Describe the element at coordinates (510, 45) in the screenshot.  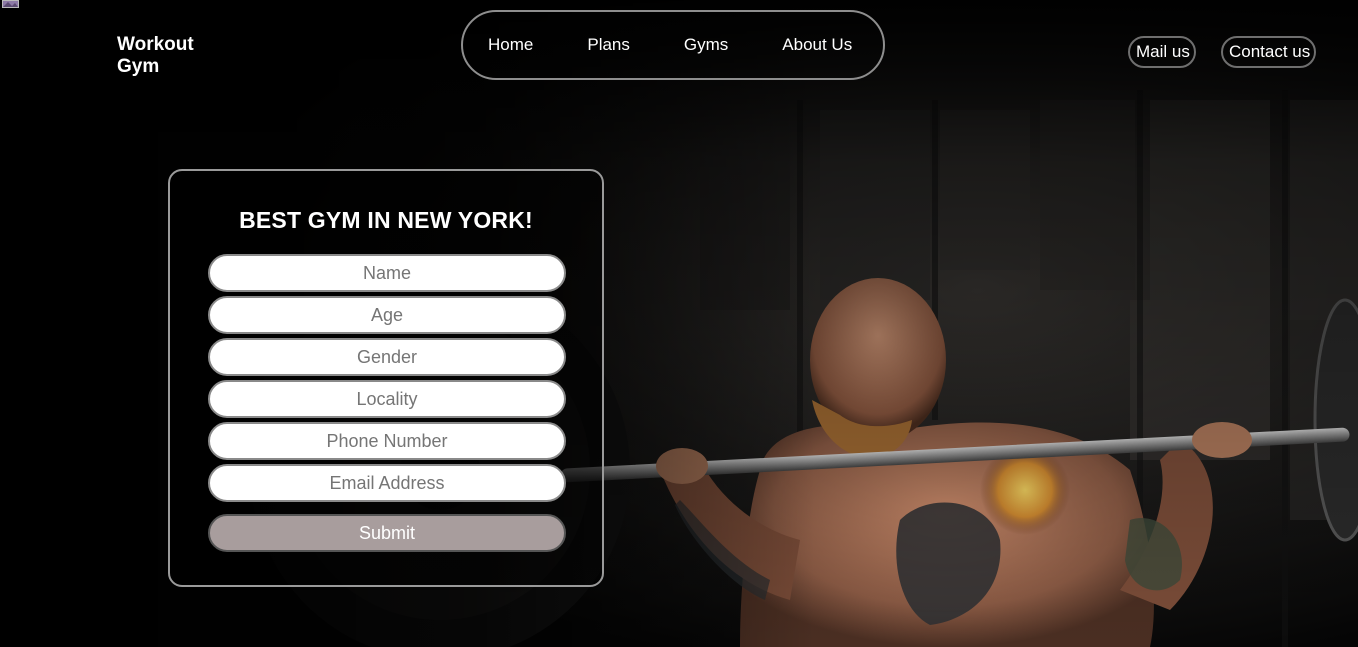
I see `nav-home-link: Home` at that location.